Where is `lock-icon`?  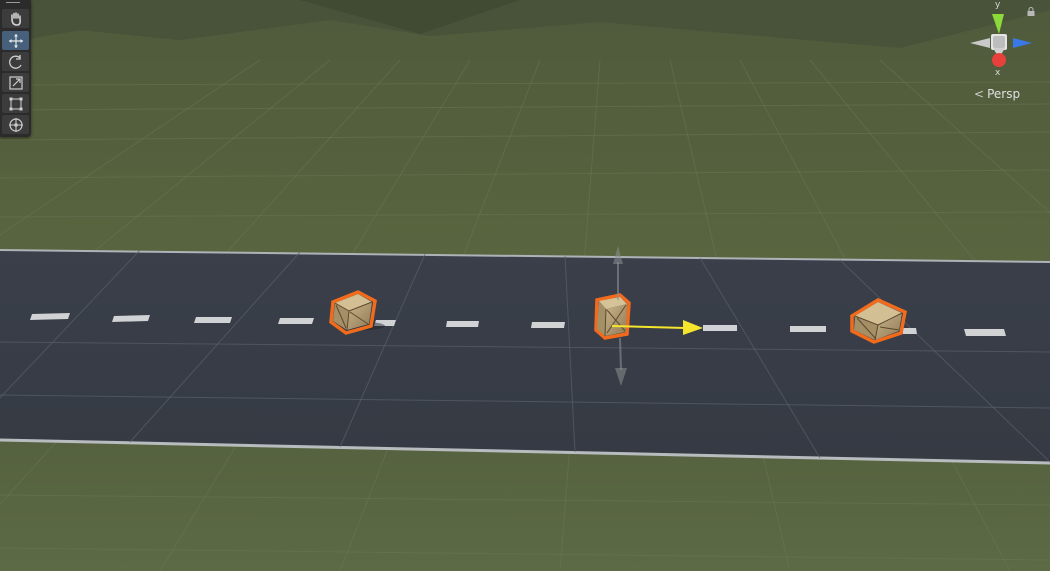 lock-icon is located at coordinates (1031, 11).